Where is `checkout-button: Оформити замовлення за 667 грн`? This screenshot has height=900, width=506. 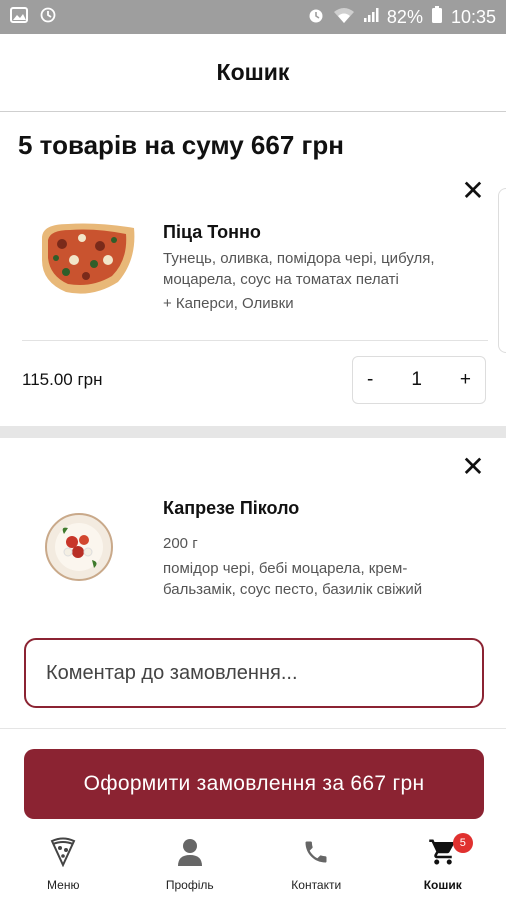 checkout-button: Оформити замовлення за 667 грн is located at coordinates (254, 784).